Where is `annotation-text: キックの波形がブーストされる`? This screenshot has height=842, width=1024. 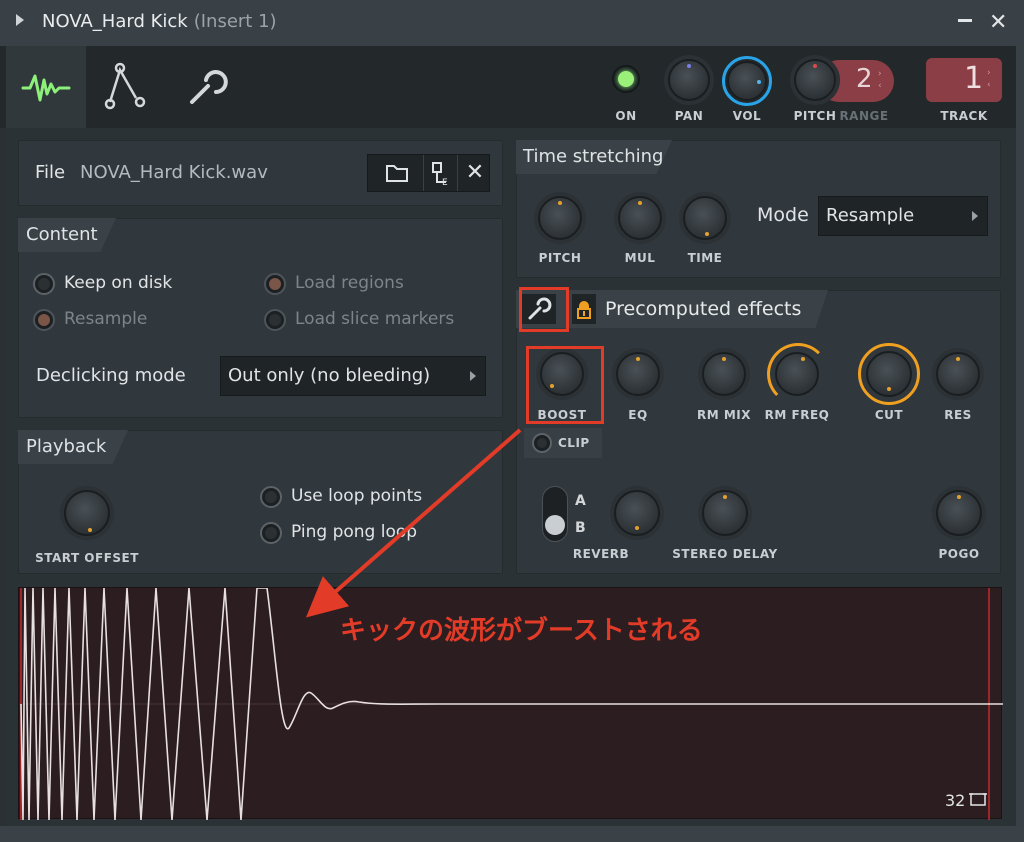
annotation-text: キックの波形がブーストされる is located at coordinates (521, 631).